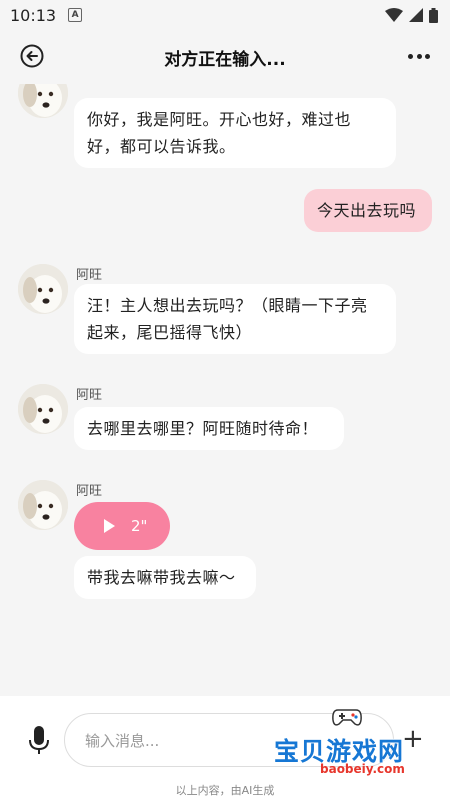  What do you see at coordinates (33, 15) in the screenshot?
I see `status-time: 10:13` at bounding box center [33, 15].